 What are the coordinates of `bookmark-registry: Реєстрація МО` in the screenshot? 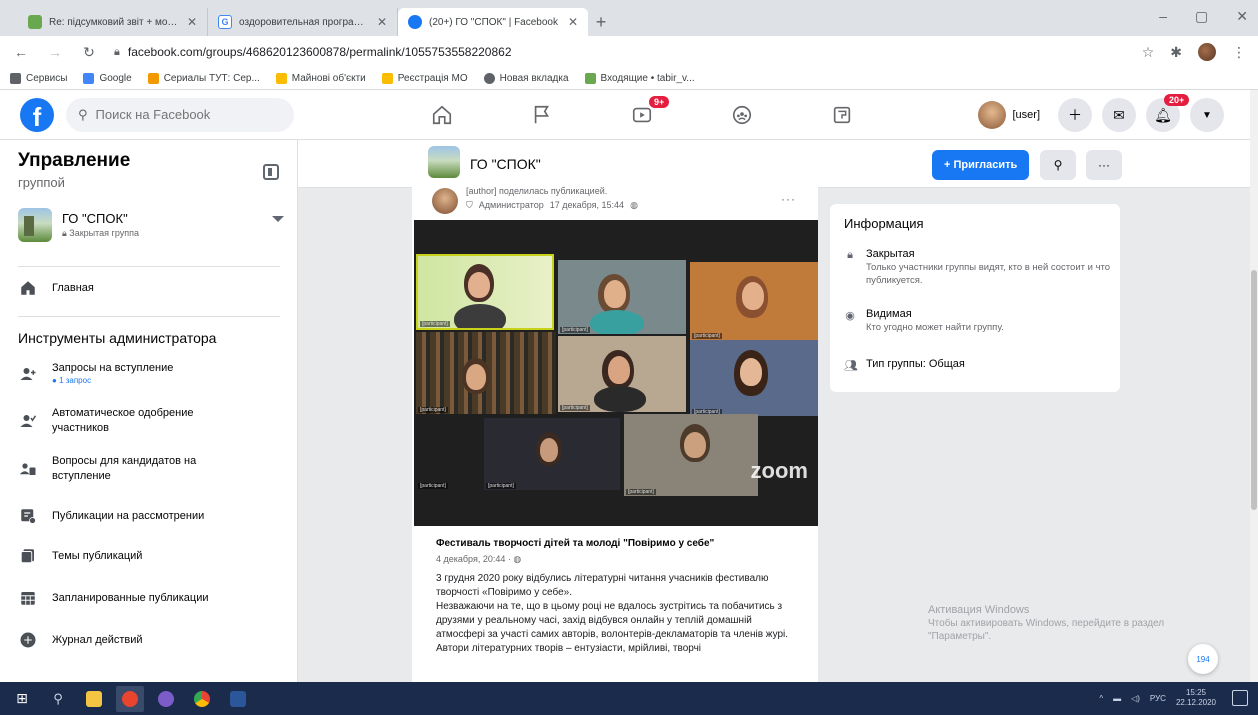 It's located at (424, 78).